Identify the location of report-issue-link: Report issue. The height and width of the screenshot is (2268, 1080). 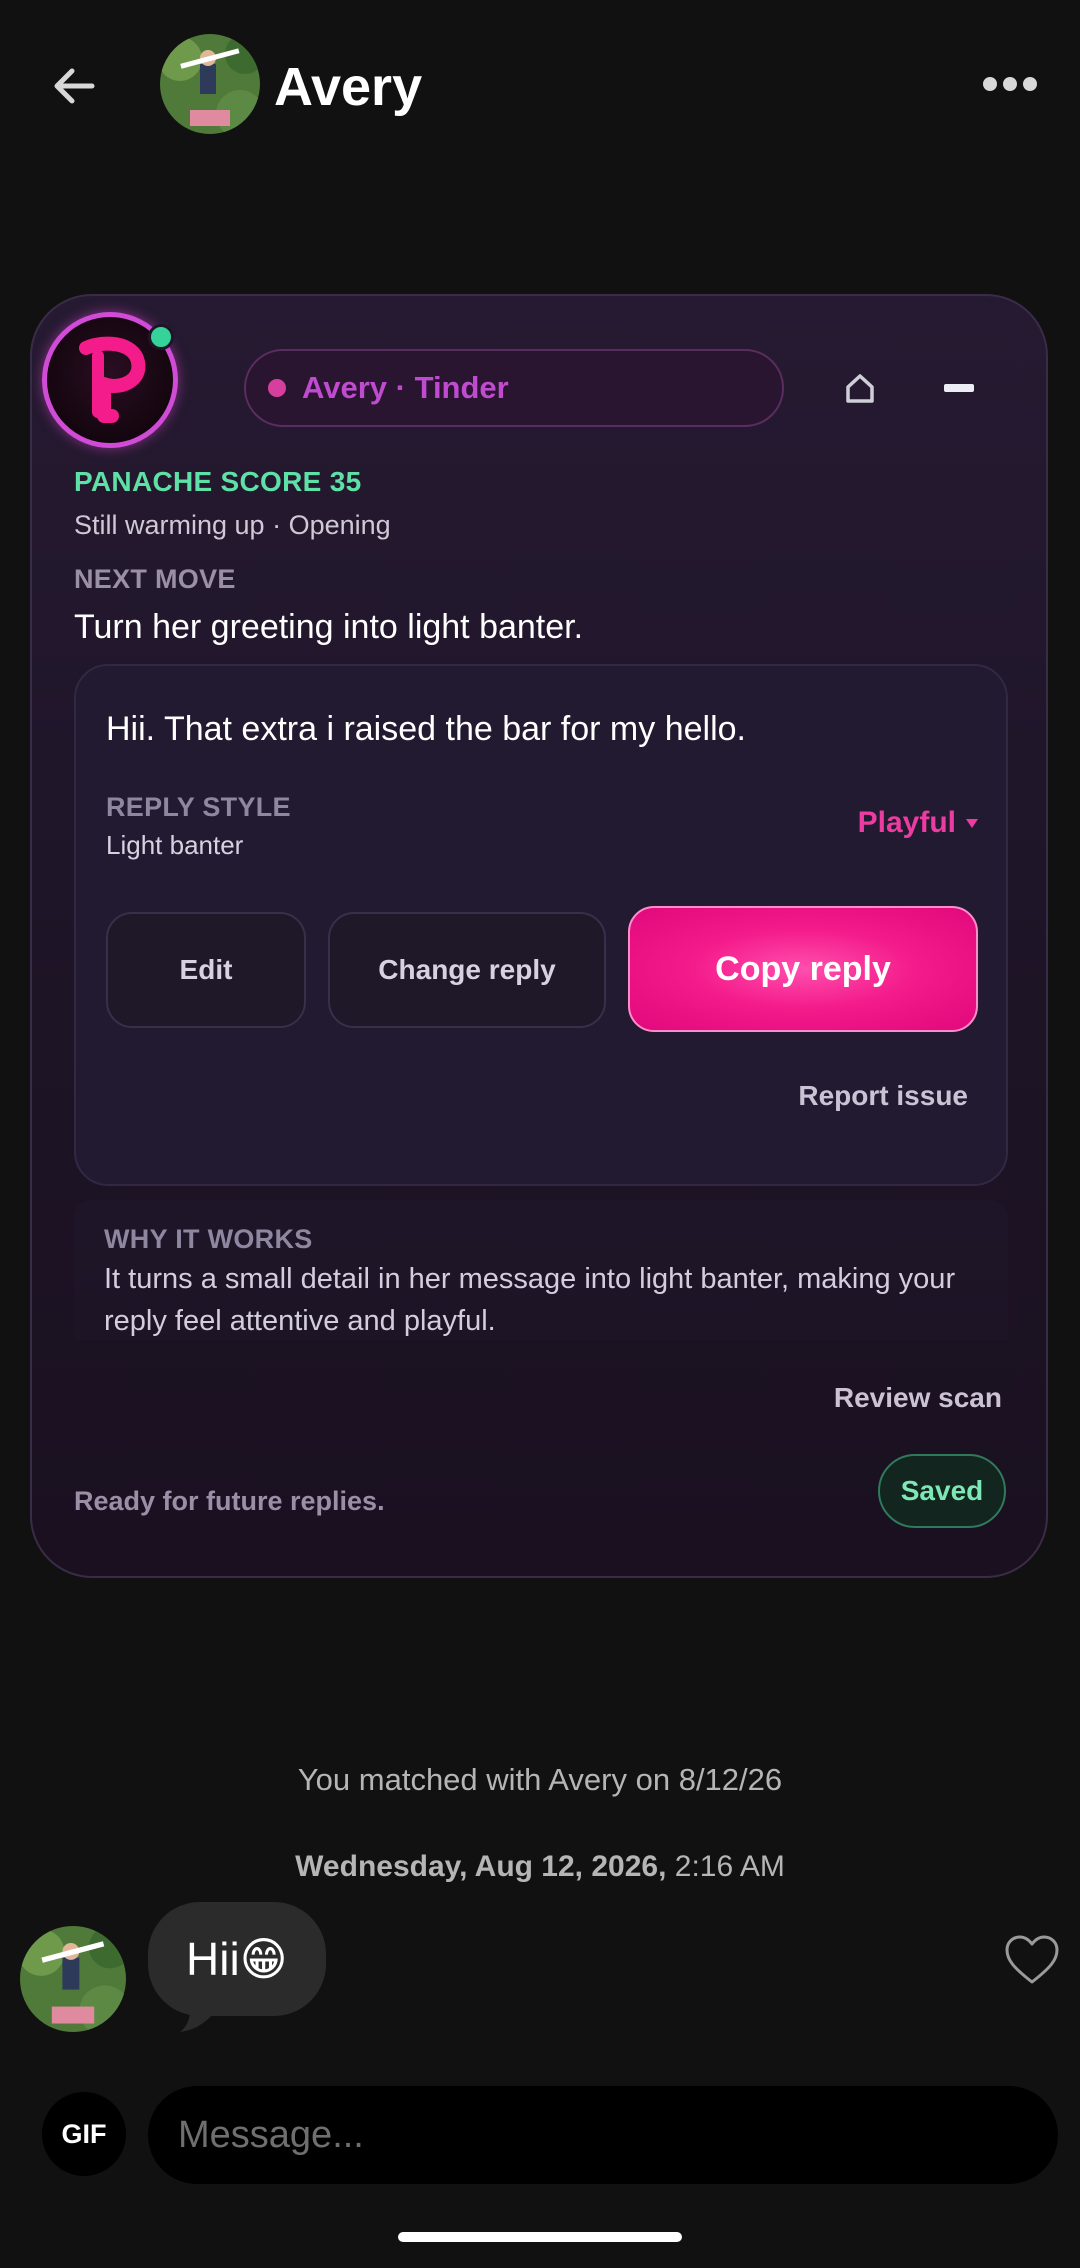
(883, 1096).